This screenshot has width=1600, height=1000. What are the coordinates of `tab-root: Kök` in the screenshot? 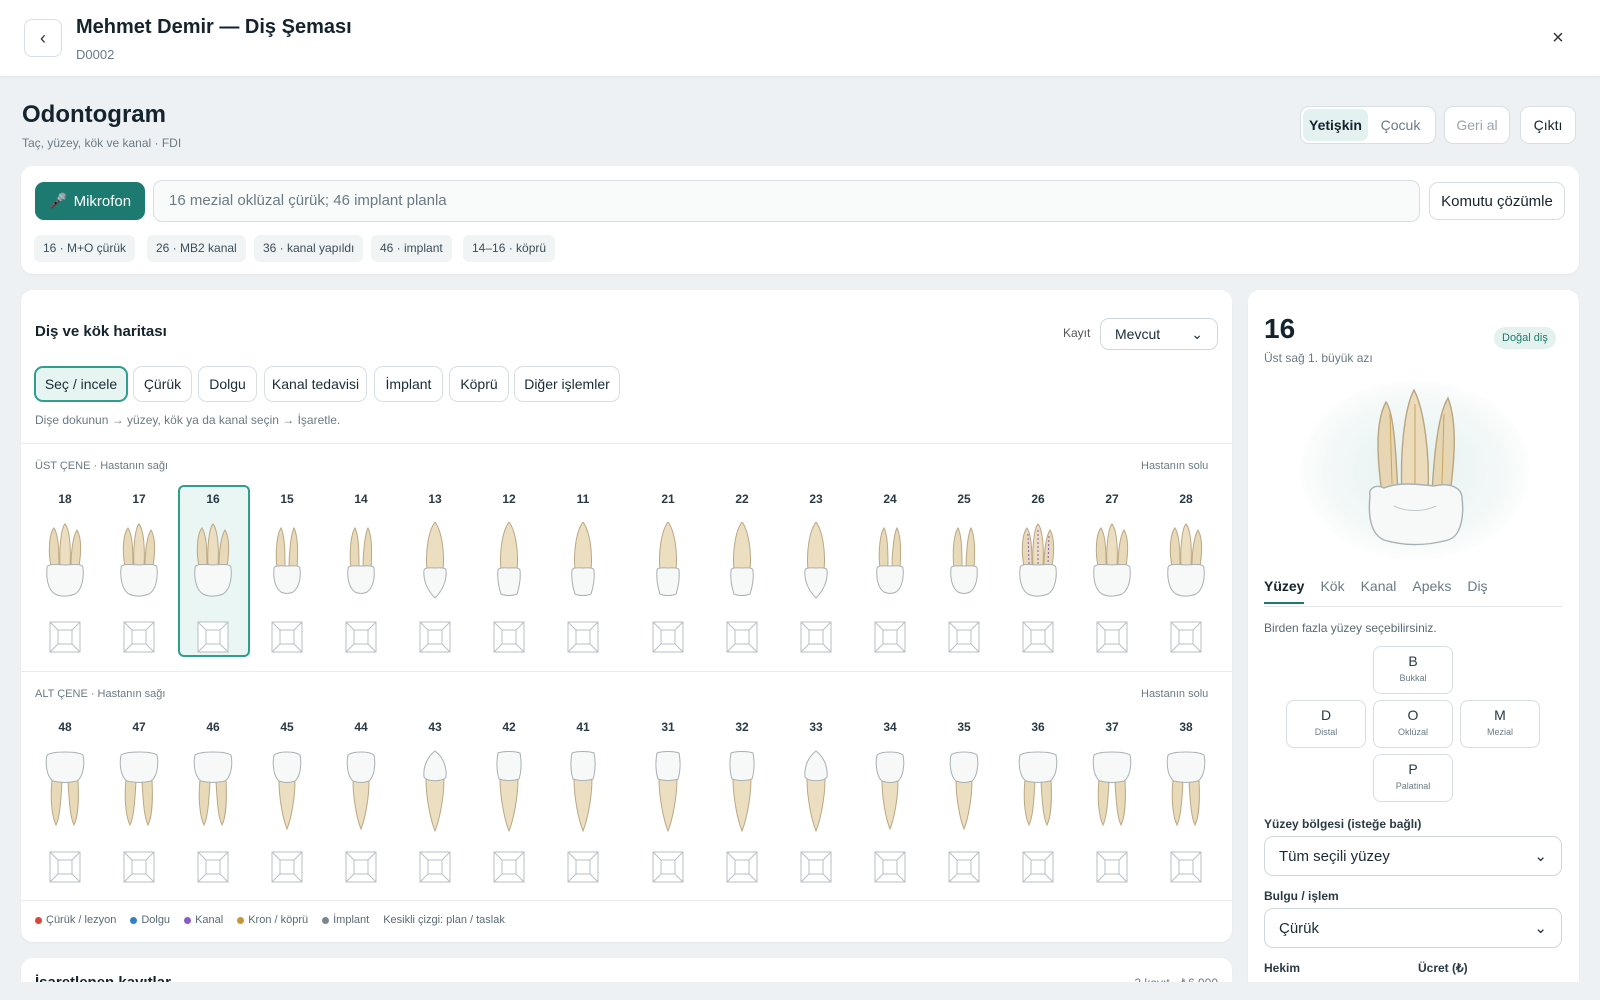 It's located at (1332, 591).